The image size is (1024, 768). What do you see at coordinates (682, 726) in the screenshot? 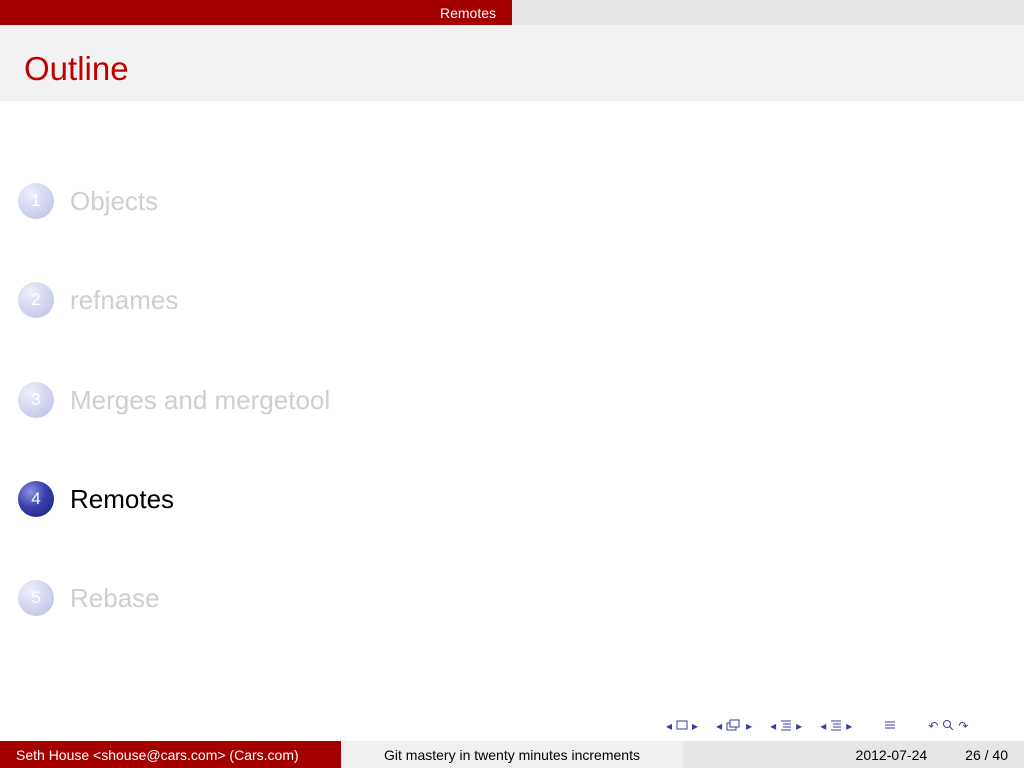
I see `frame-icon` at bounding box center [682, 726].